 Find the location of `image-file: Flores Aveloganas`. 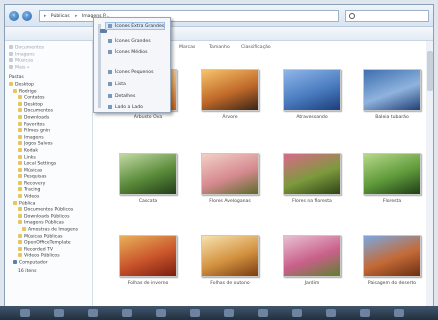

image-file: Flores Aveloganas is located at coordinates (230, 186).